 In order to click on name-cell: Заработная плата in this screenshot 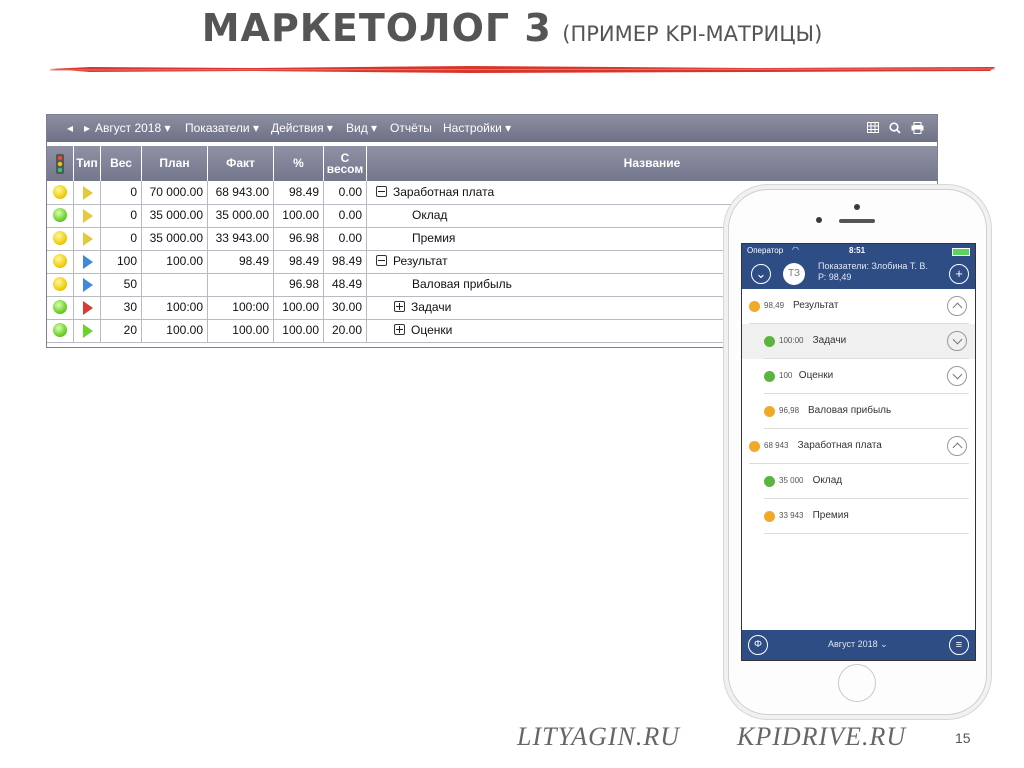, I will do `click(431, 192)`.